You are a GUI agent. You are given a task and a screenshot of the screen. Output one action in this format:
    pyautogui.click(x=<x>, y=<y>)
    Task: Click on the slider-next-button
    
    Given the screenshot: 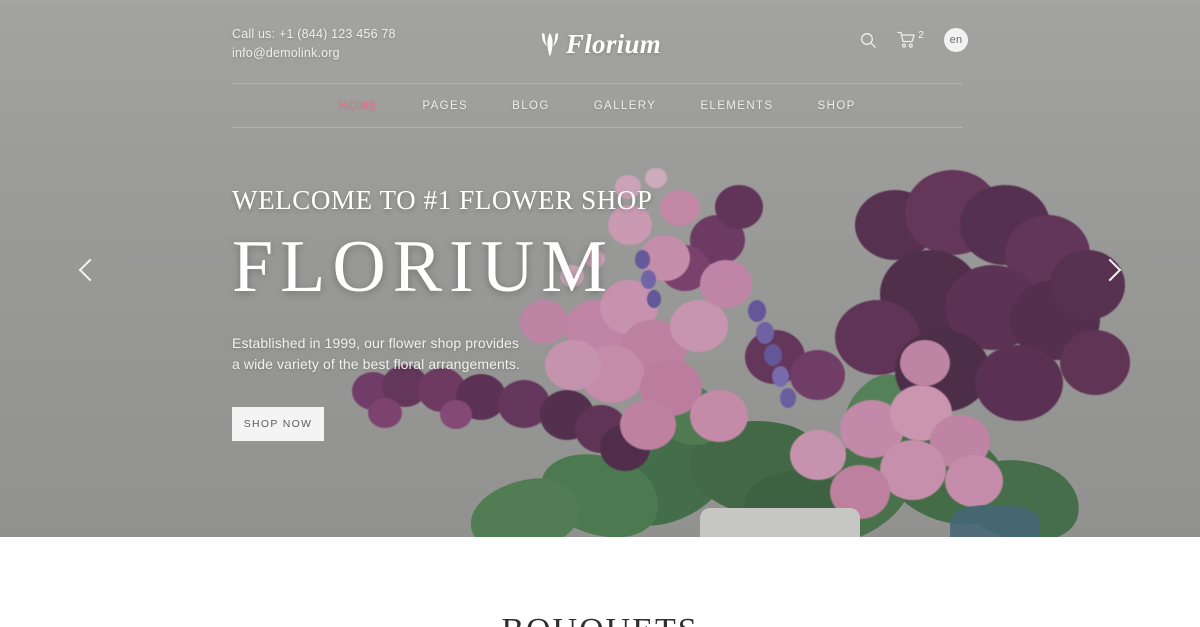 What is the action you would take?
    pyautogui.click(x=1110, y=270)
    